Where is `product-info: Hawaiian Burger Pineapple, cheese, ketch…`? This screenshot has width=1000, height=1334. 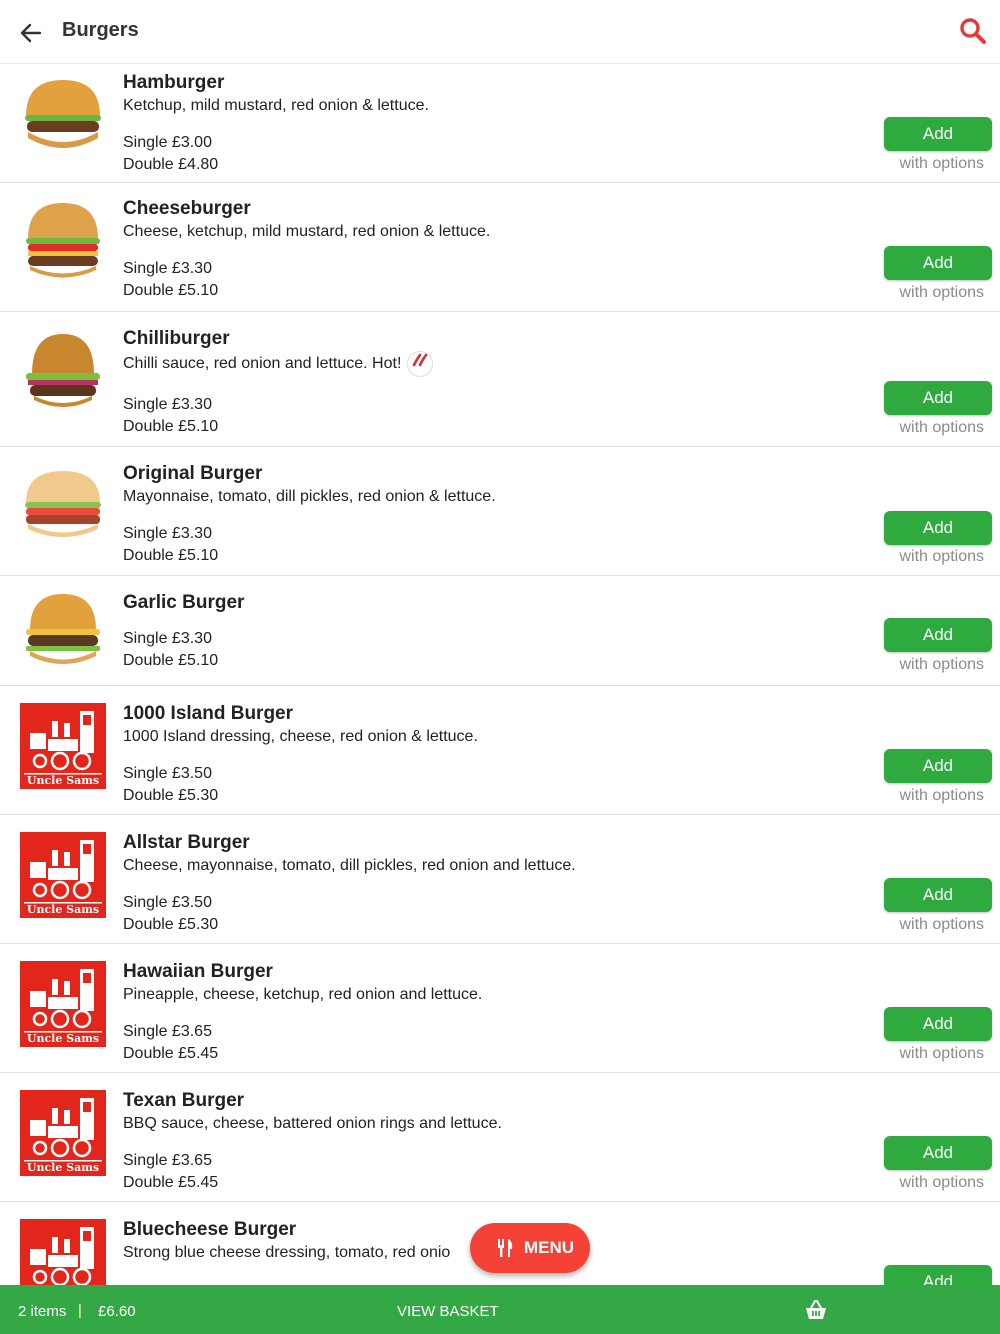
product-info: Hawaiian Burger Pineapple, cheese, ketch… is located at coordinates (302, 1013).